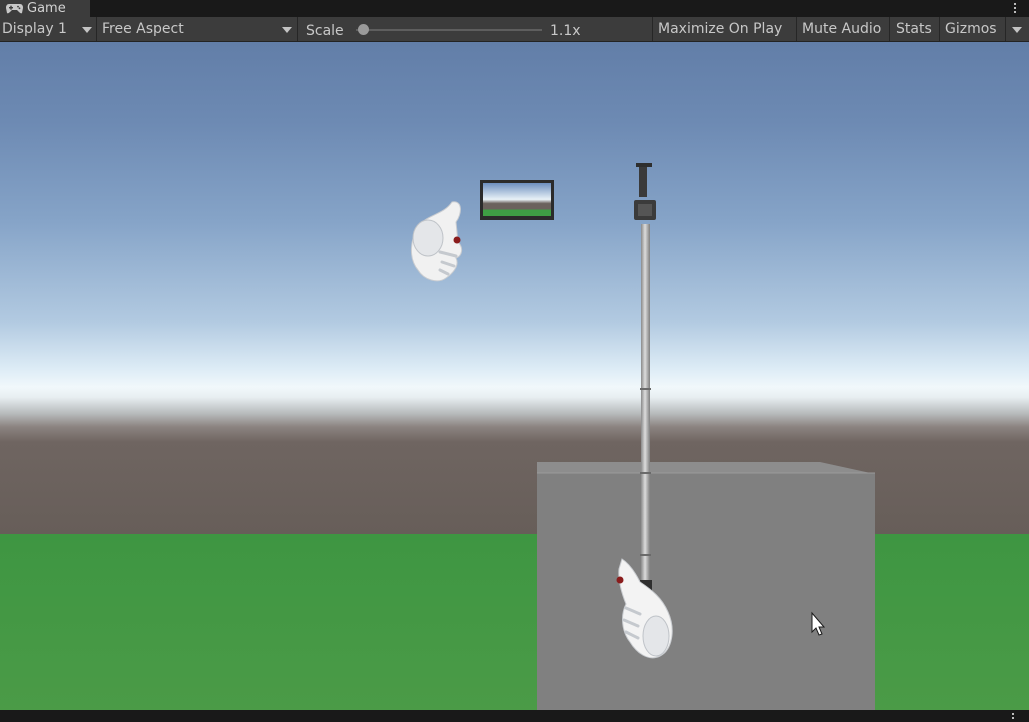 The image size is (1029, 722). What do you see at coordinates (514, 716) in the screenshot?
I see `bottom-strip` at bounding box center [514, 716].